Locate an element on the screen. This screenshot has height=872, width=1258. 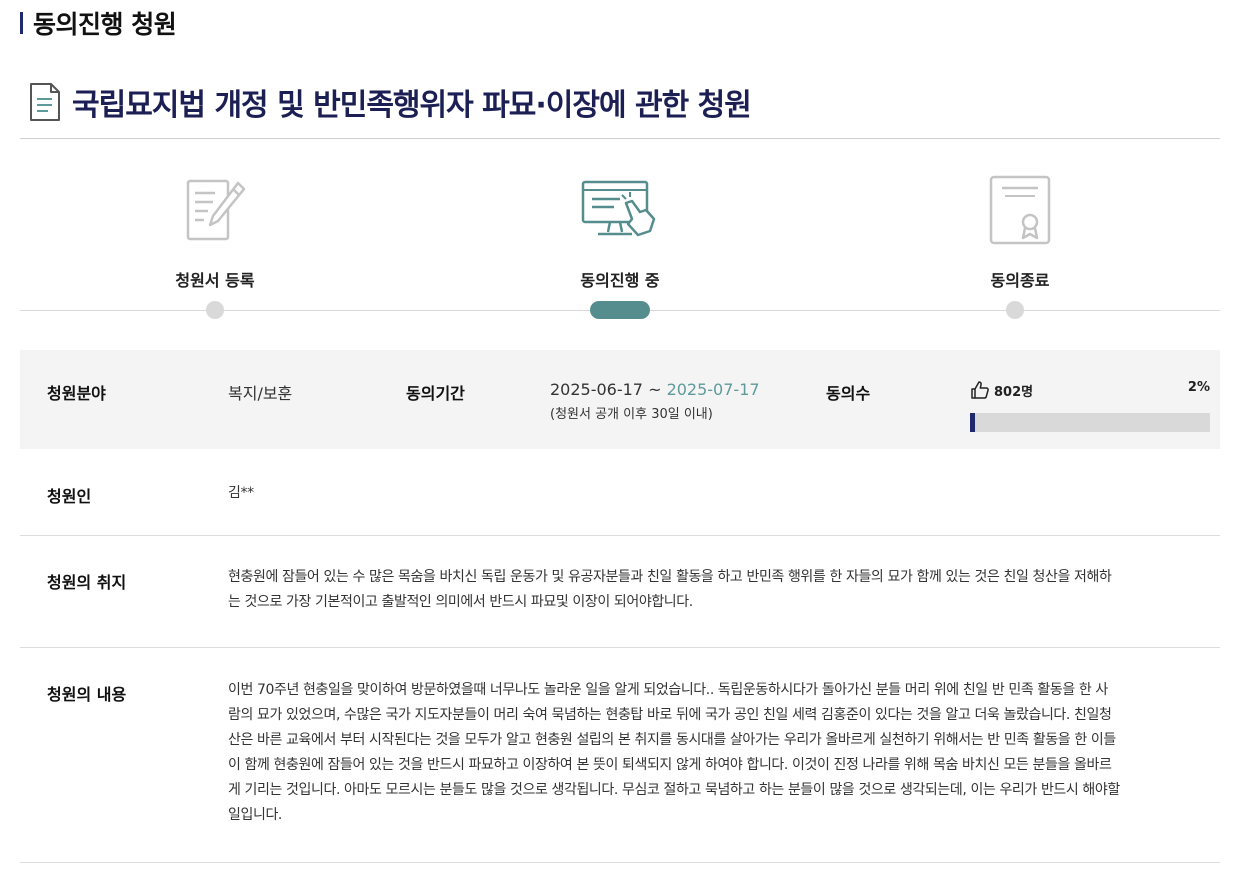
step-register: 청원서 등록 is located at coordinates (215, 230).